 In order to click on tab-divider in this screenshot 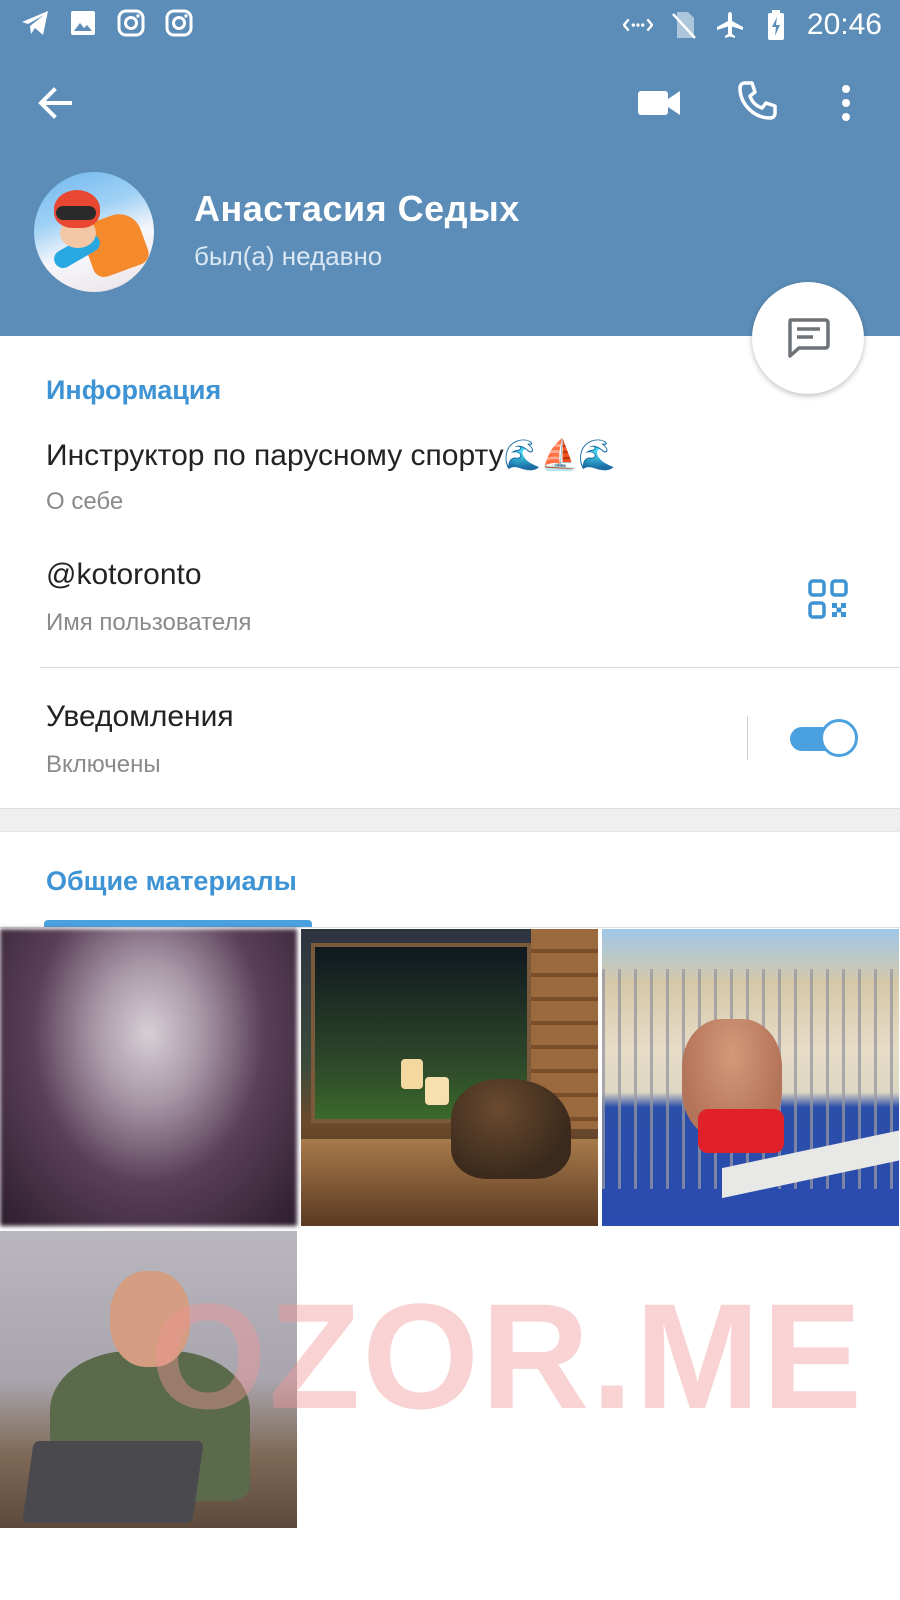, I will do `click(450, 927)`.